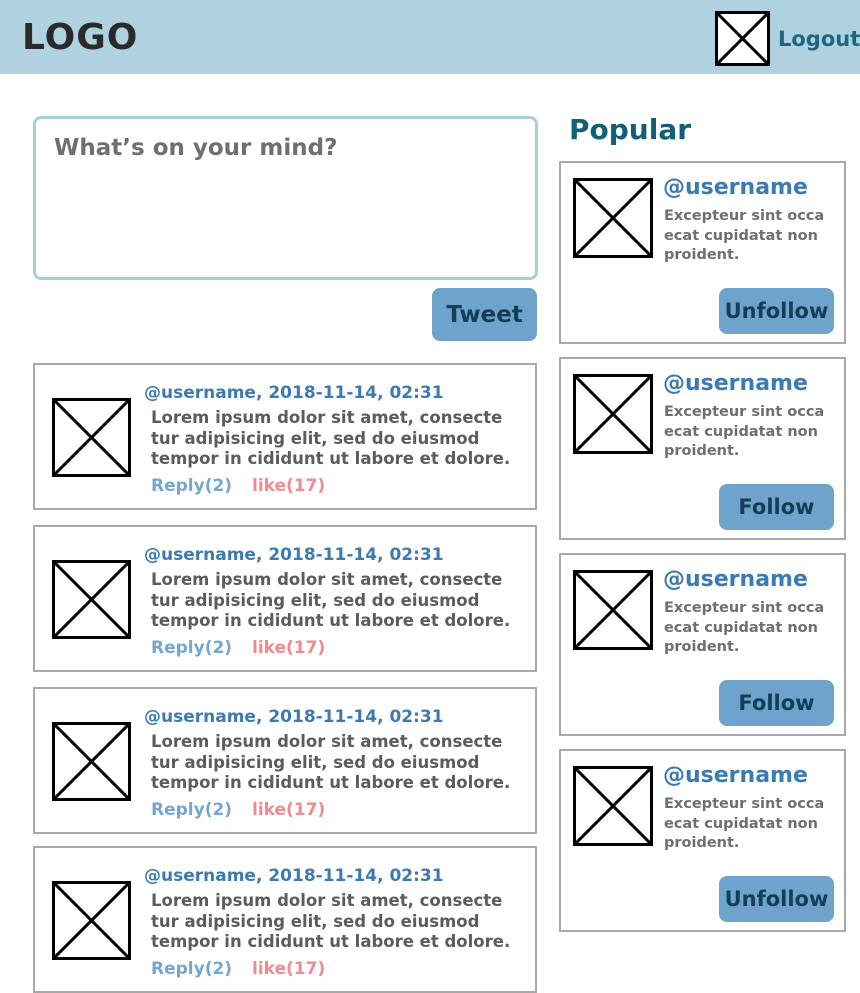  What do you see at coordinates (285, 198) in the screenshot?
I see `compose-input` at bounding box center [285, 198].